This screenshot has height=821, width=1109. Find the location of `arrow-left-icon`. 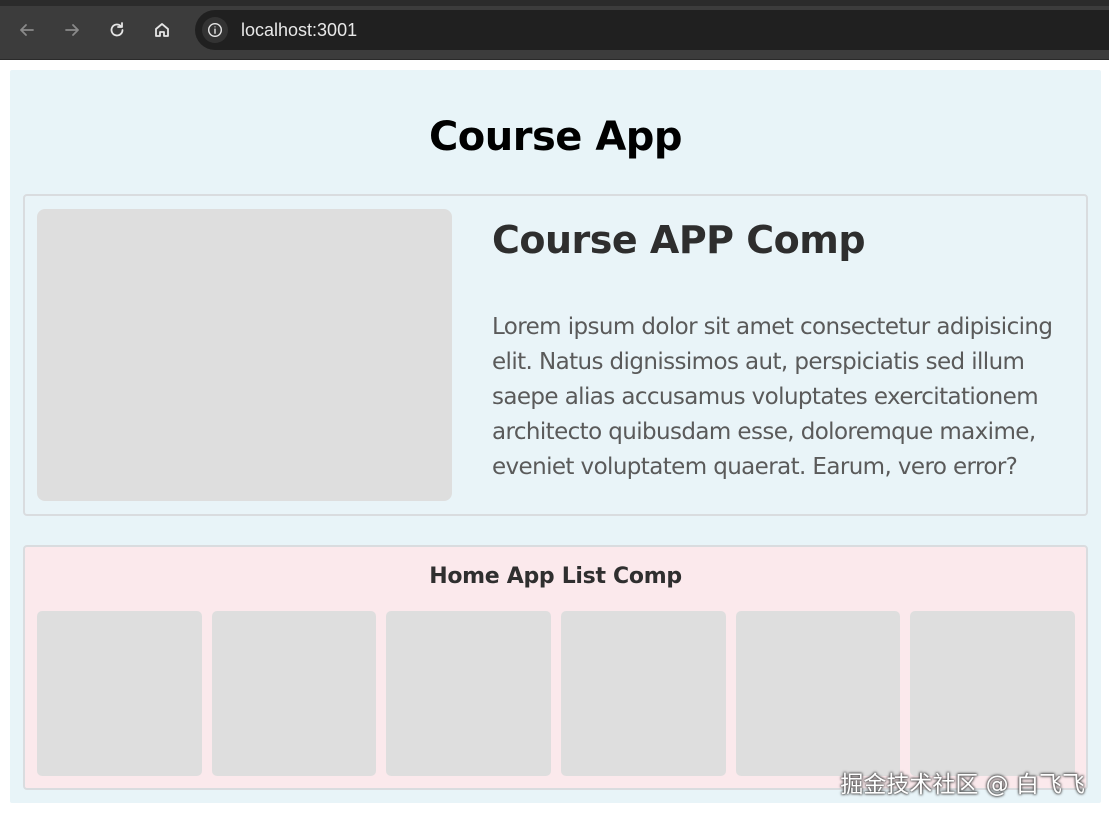

arrow-left-icon is located at coordinates (27, 30).